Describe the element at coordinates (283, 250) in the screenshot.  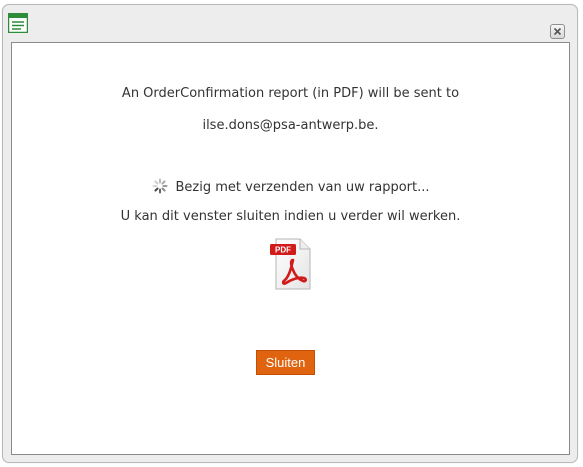
I see `pdf-badge-label: PDF` at that location.